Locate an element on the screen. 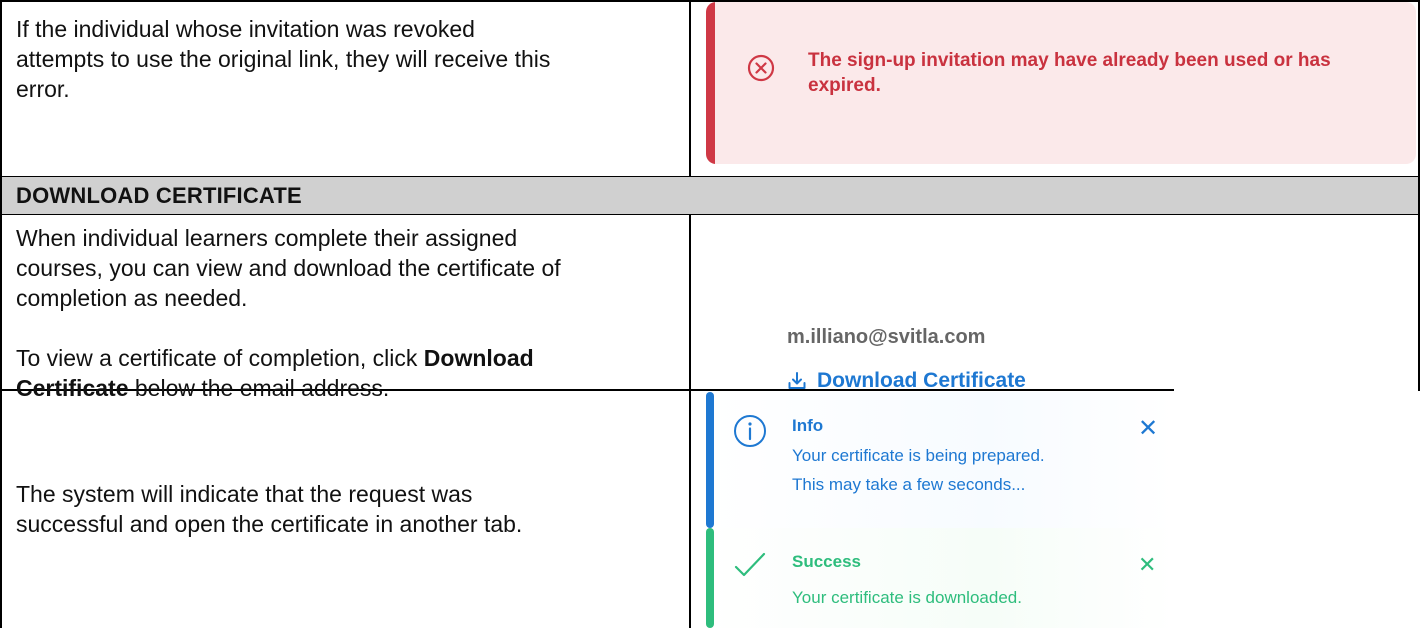 The height and width of the screenshot is (628, 1427). instruction-bold: Download is located at coordinates (478, 358).